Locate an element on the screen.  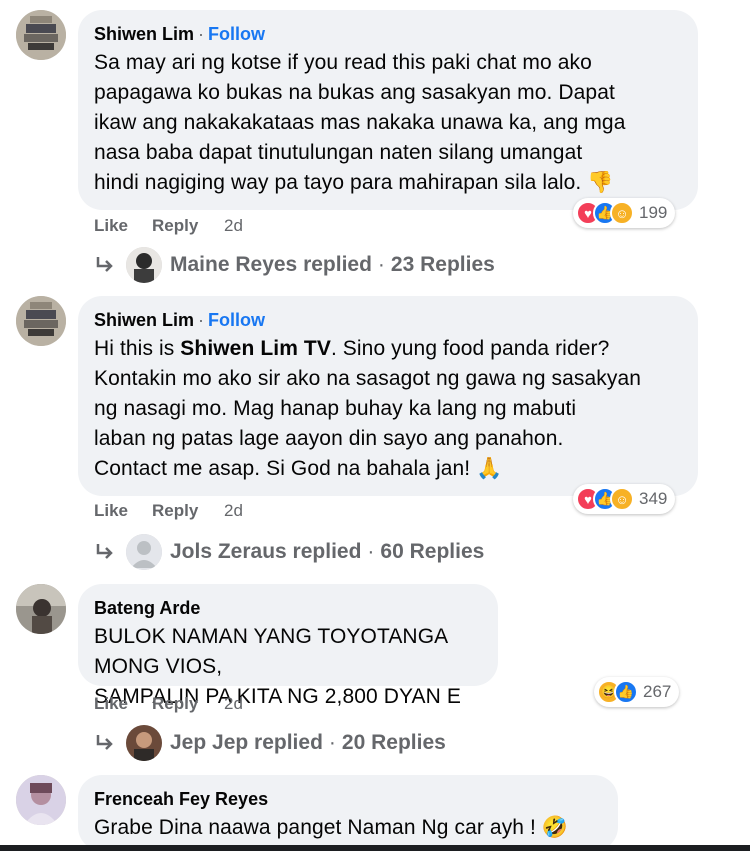
author-name: Frenceah Fey Reyes is located at coordinates (181, 799).